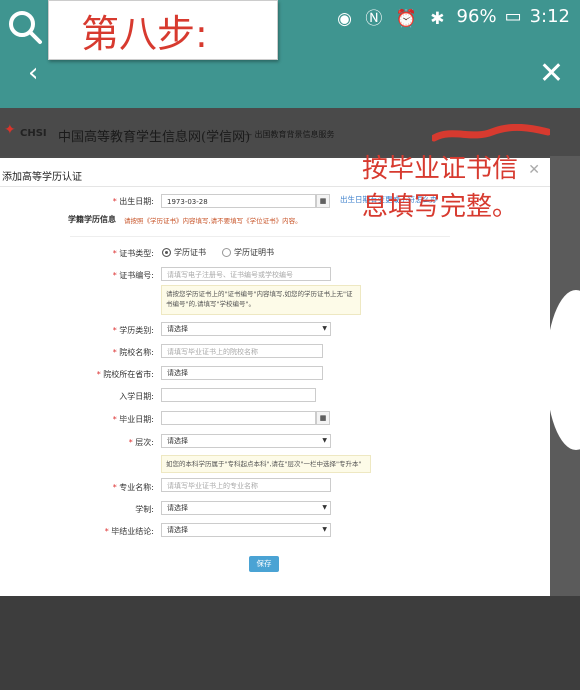 The width and height of the screenshot is (580, 690). I want to click on degree-type-label: * 学历类别:, so click(133, 330).